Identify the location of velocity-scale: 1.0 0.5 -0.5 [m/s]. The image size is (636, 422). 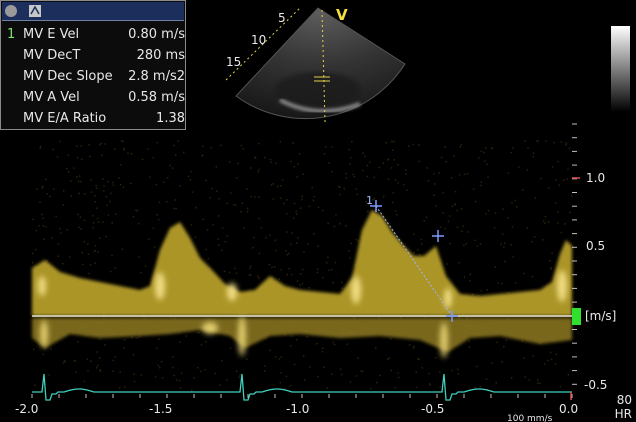
(594, 257).